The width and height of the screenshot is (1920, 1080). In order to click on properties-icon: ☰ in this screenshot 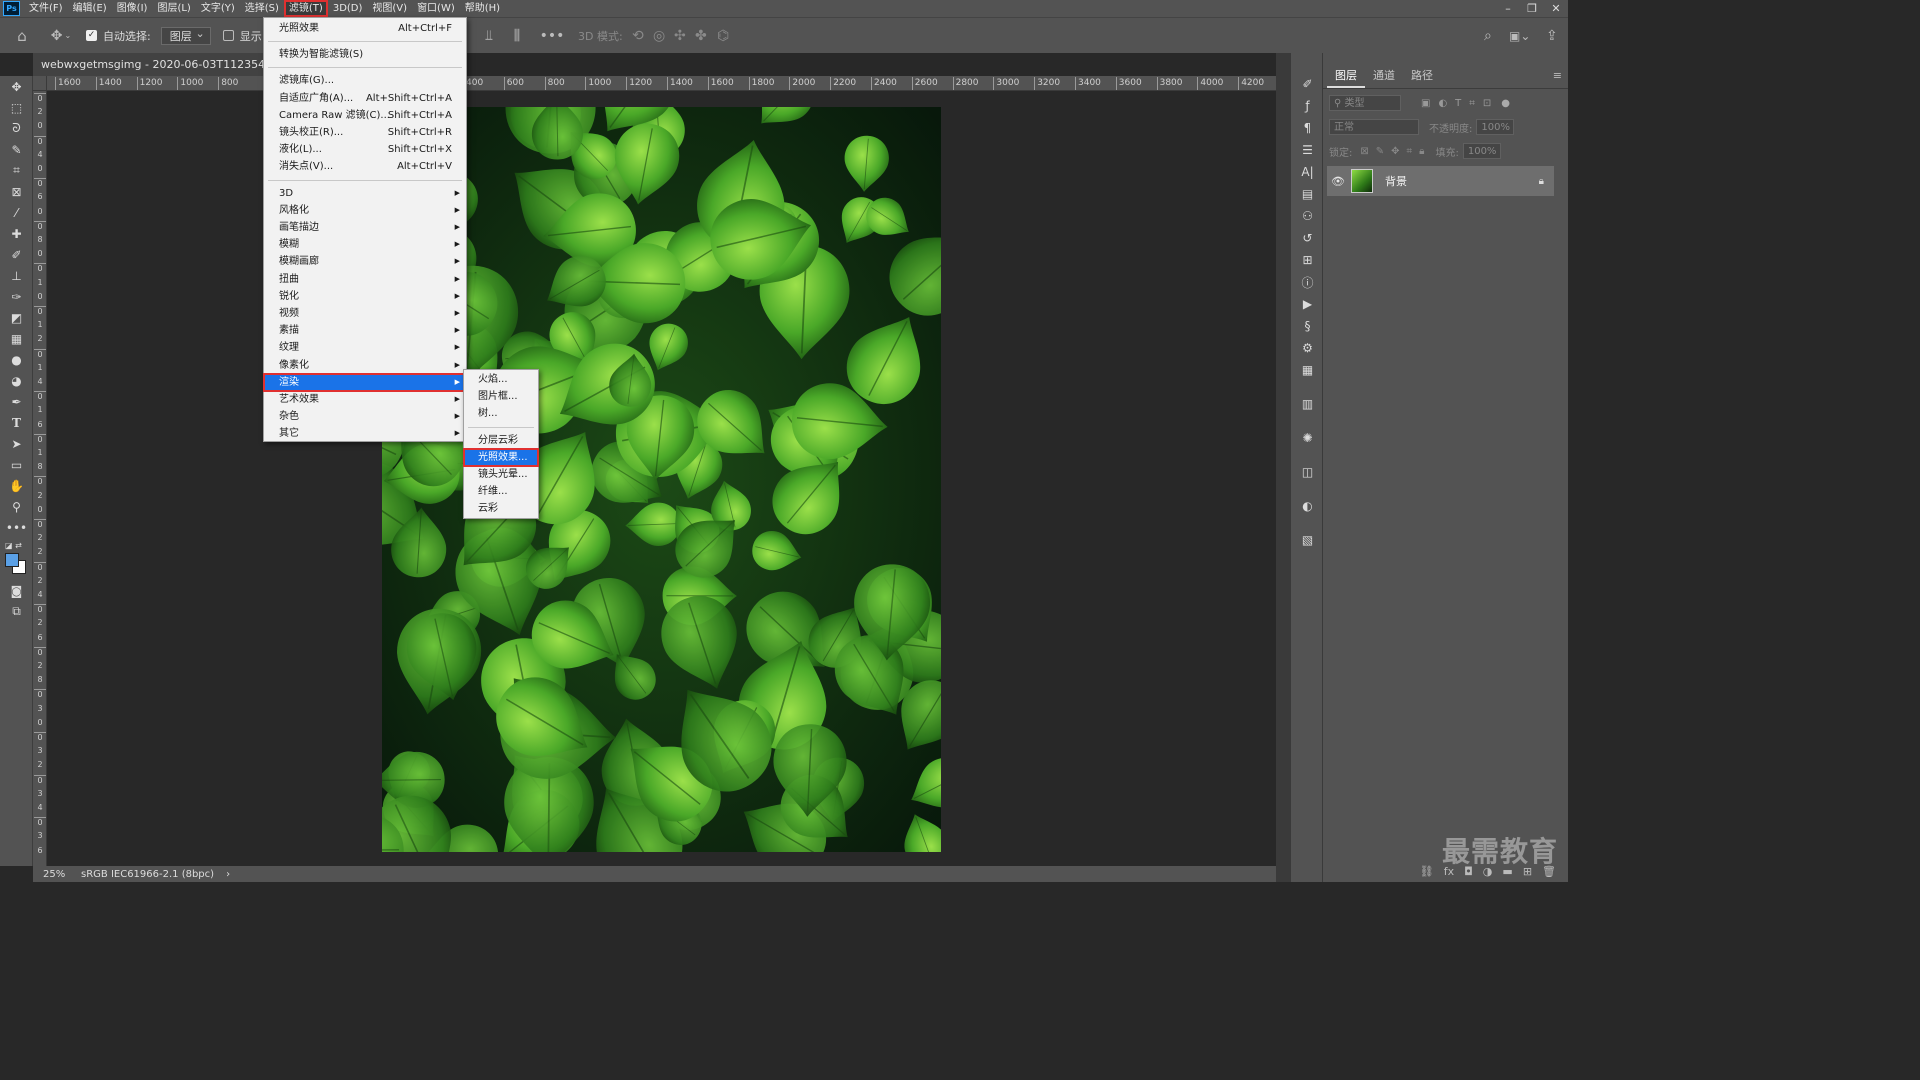, I will do `click(1307, 150)`.